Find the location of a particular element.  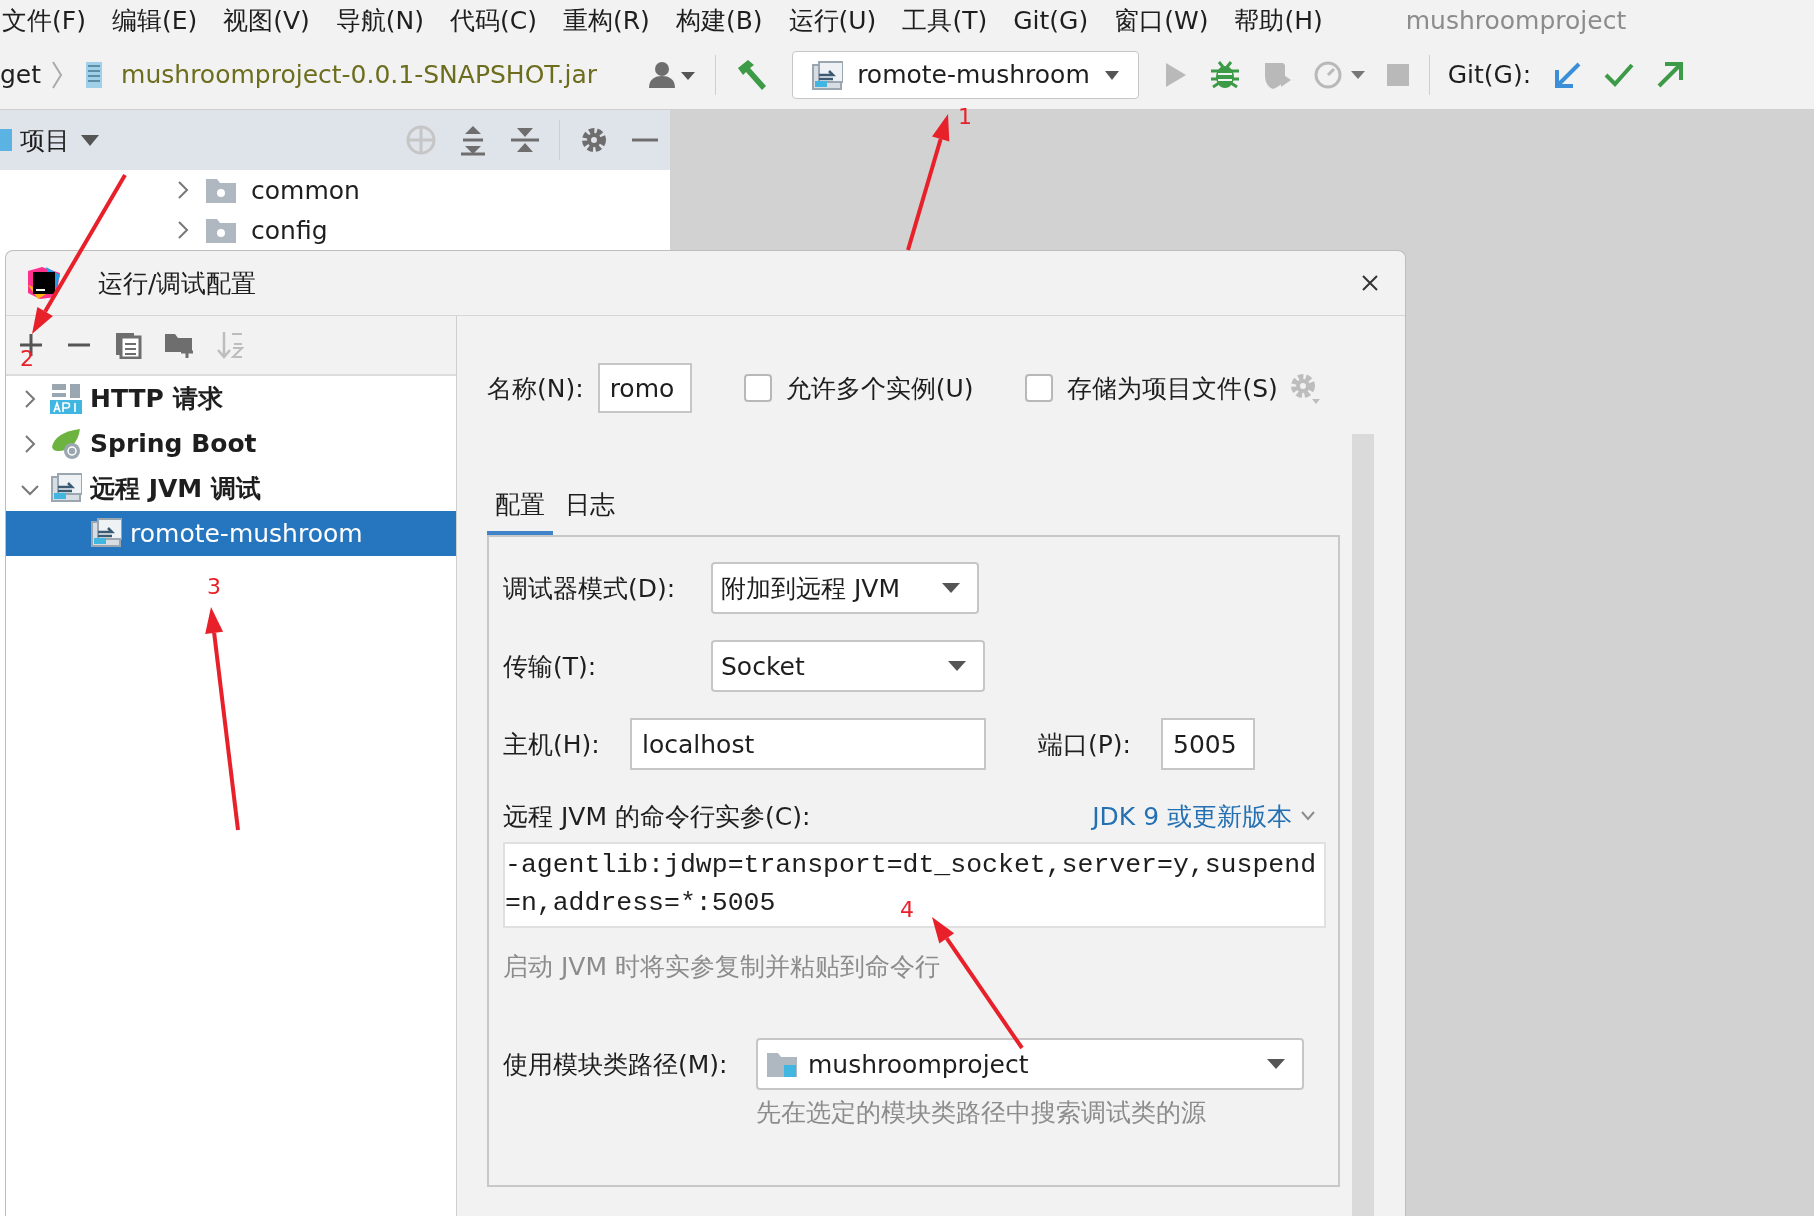

checkbox-label: 允许多个实例(U) is located at coordinates (879, 388).